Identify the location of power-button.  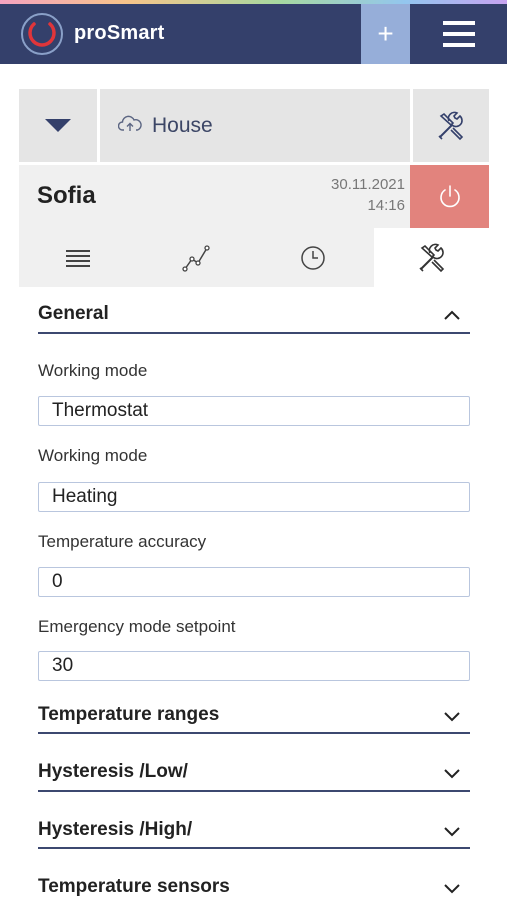
(449, 196).